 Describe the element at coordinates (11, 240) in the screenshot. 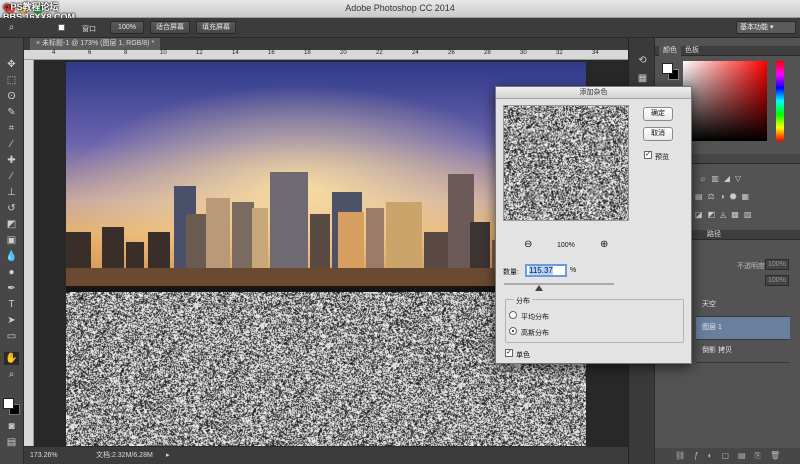

I see `gradient-tool-icon: ▣` at that location.